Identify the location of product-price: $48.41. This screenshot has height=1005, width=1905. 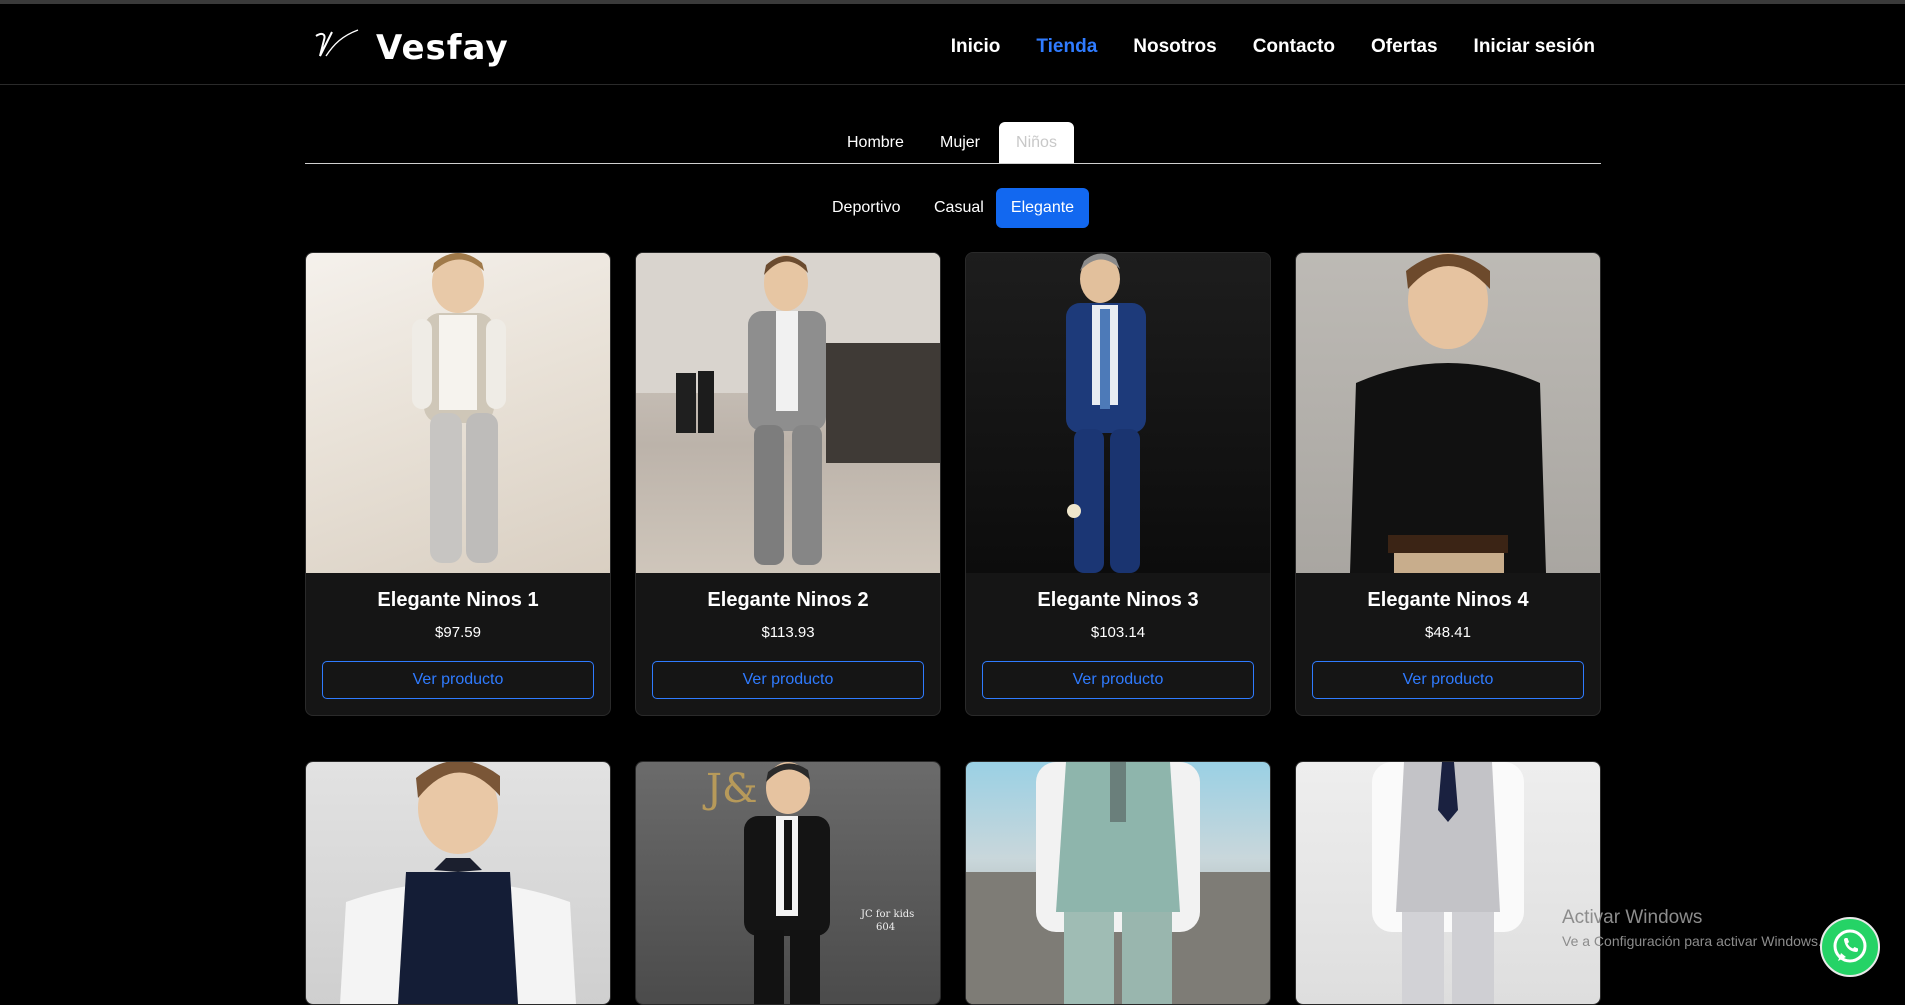
(1448, 632).